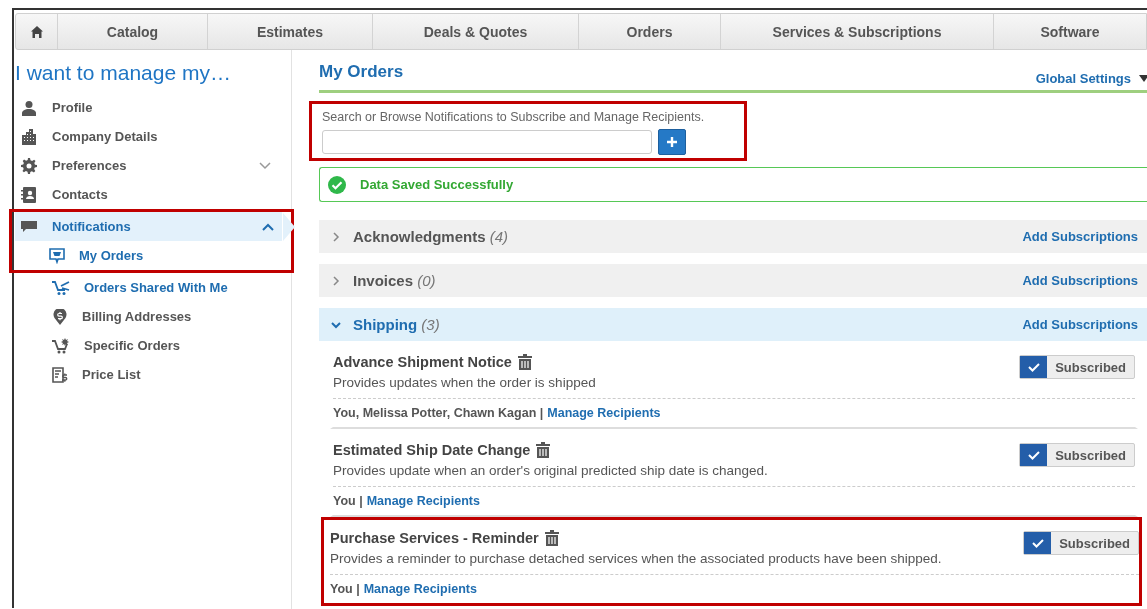 This screenshot has width=1147, height=609. I want to click on search-label: Search or Browse Notifications to Subscribe and Manage Recipients., so click(514, 117).